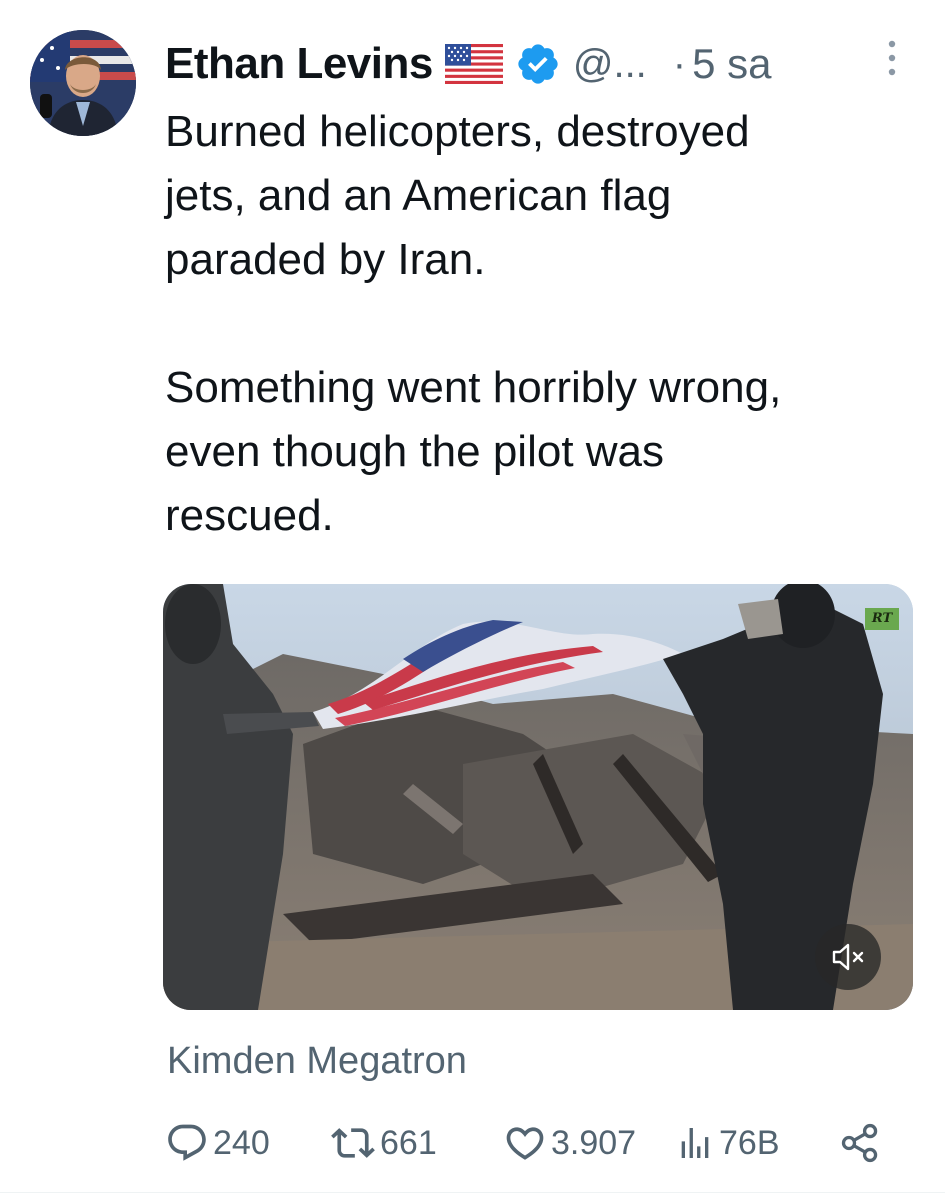 The image size is (945, 1200). I want to click on views-button: 76B, so click(727, 1143).